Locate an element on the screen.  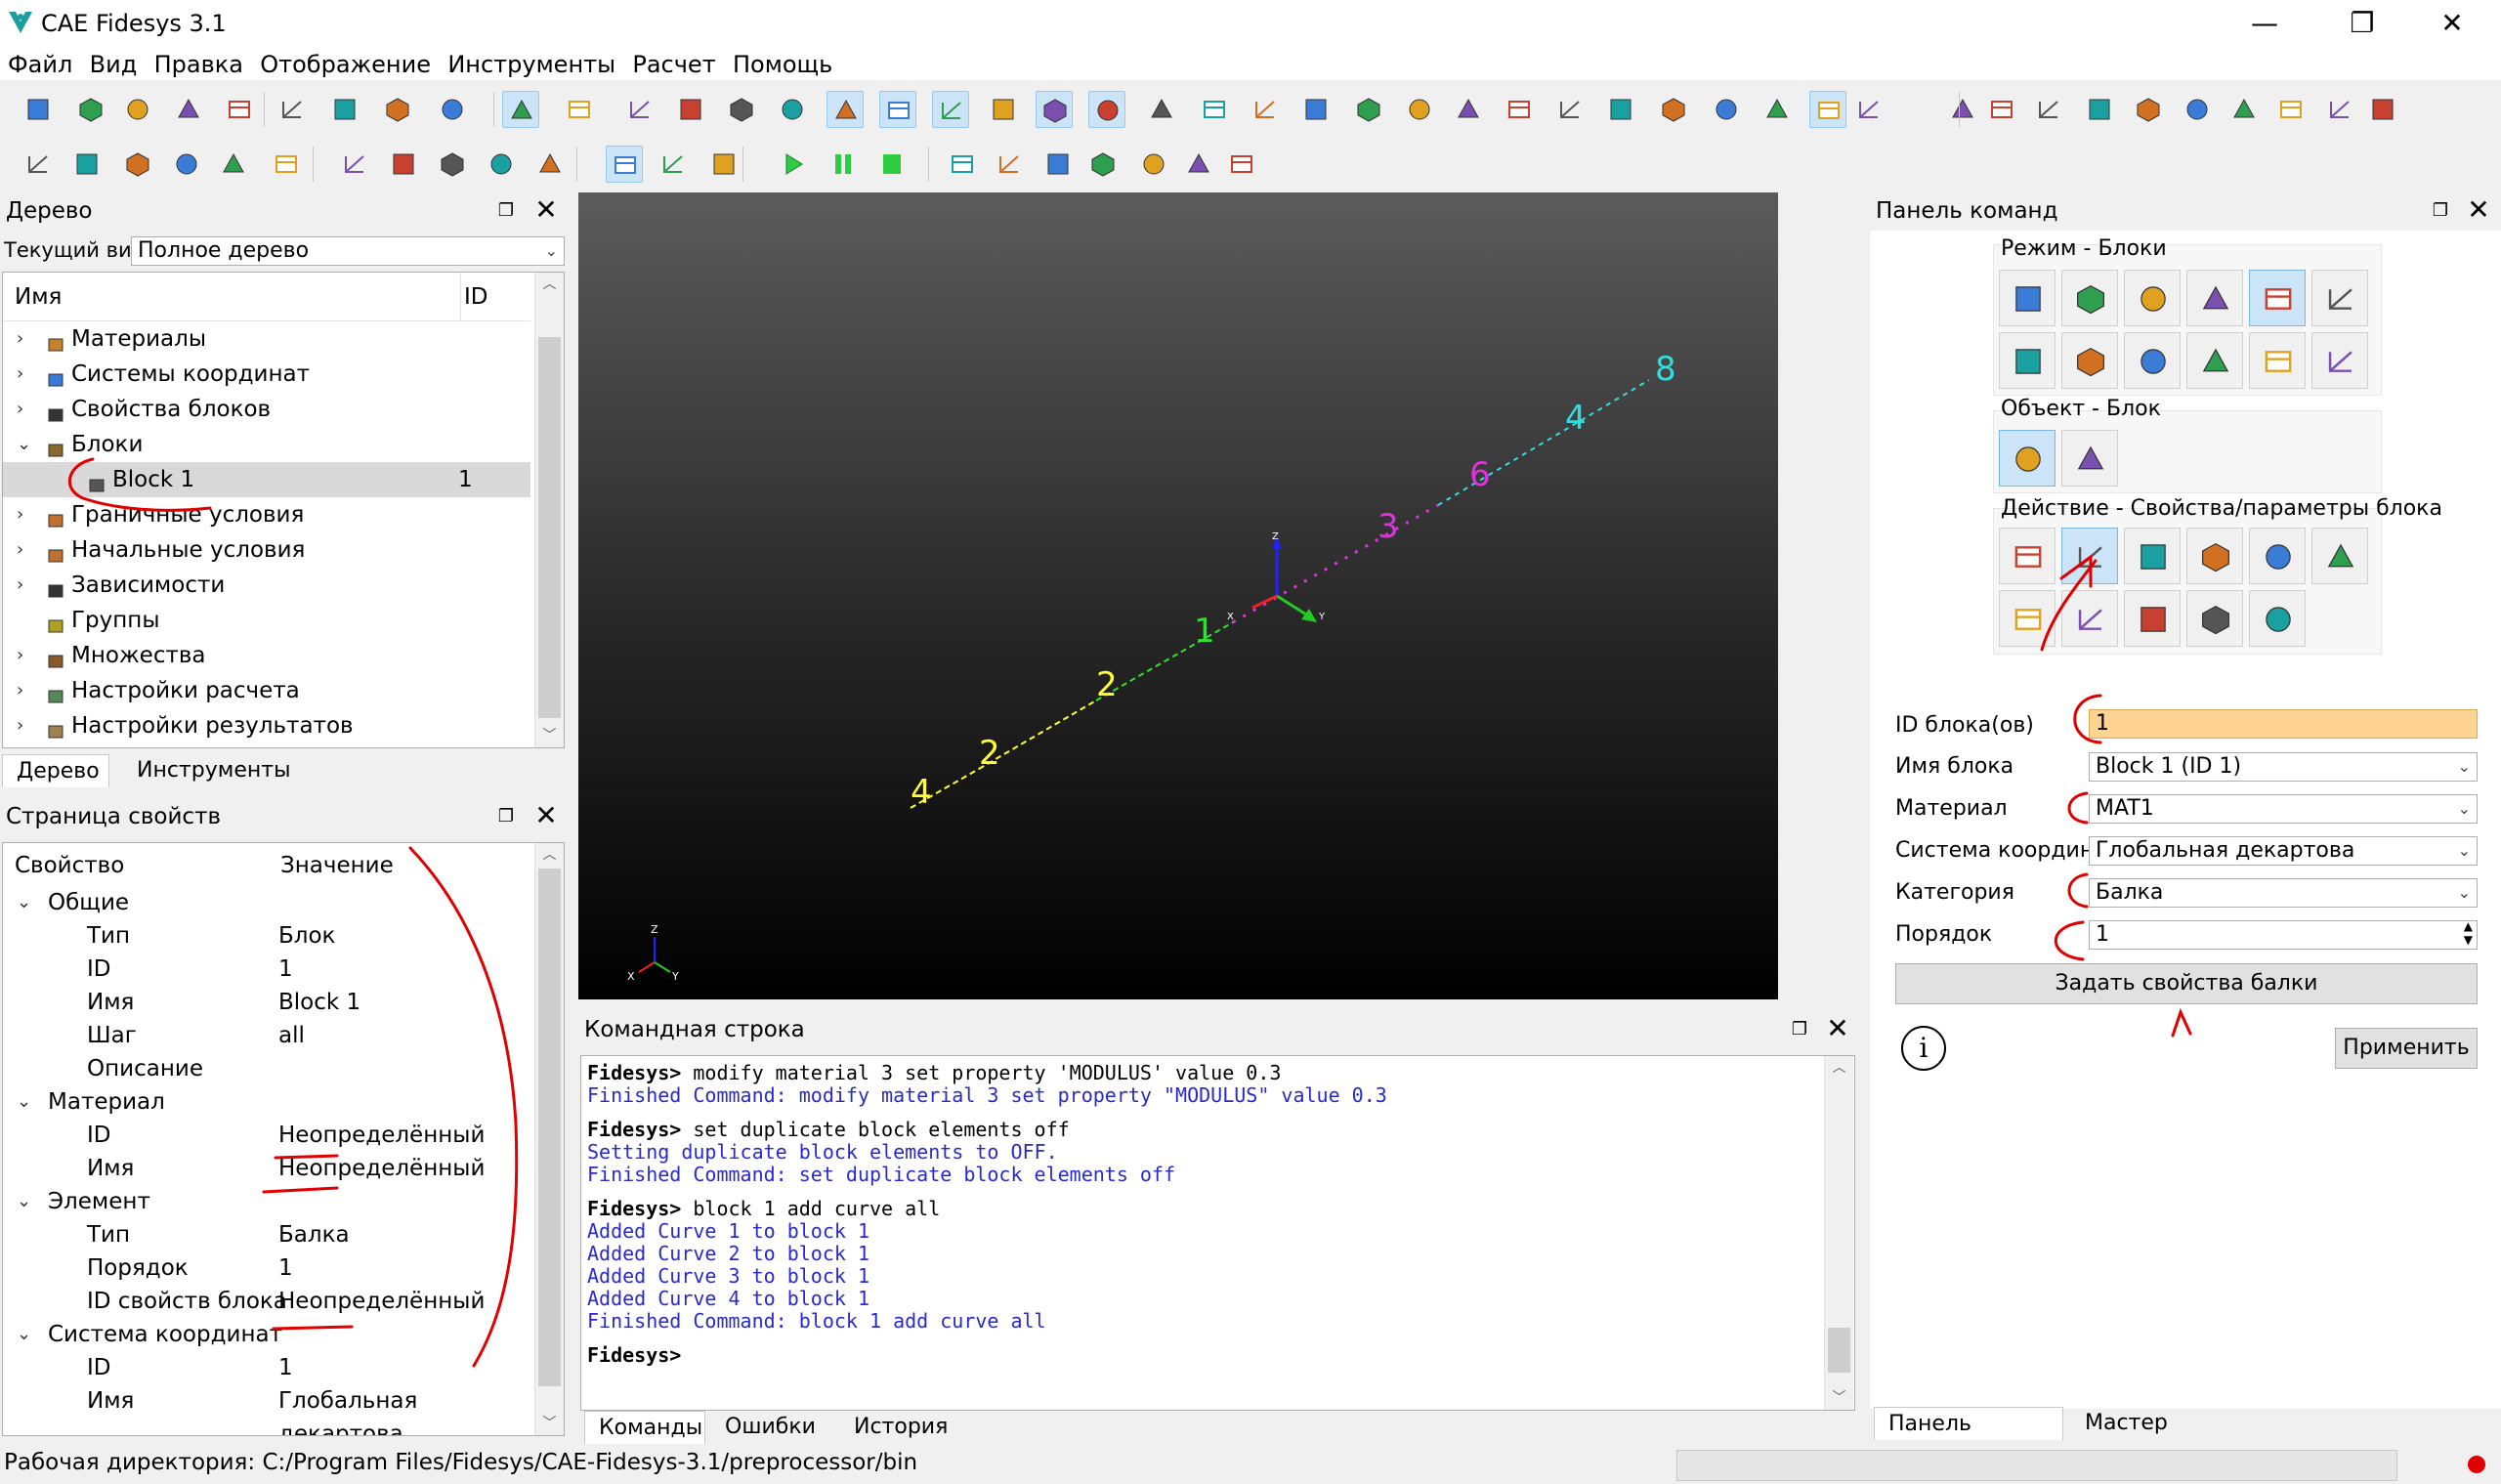
tree-scrollbar: ︿ ﹀ is located at coordinates (549, 510).